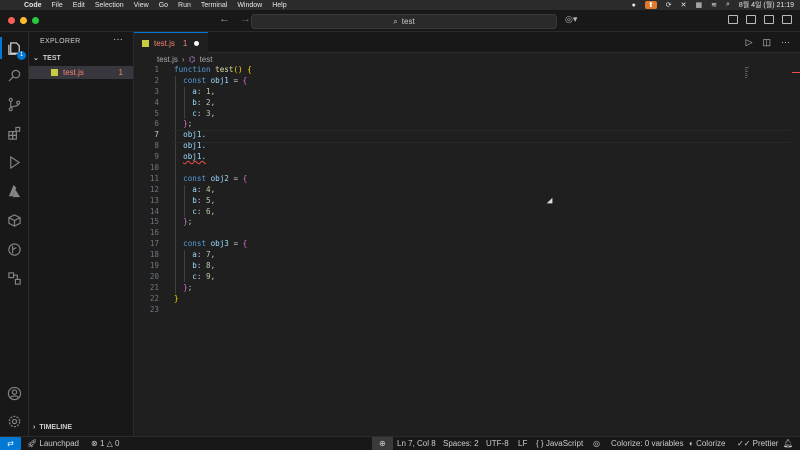 This screenshot has width=800, height=450. What do you see at coordinates (669, 5) in the screenshot?
I see `sync-icon: ⟳` at bounding box center [669, 5].